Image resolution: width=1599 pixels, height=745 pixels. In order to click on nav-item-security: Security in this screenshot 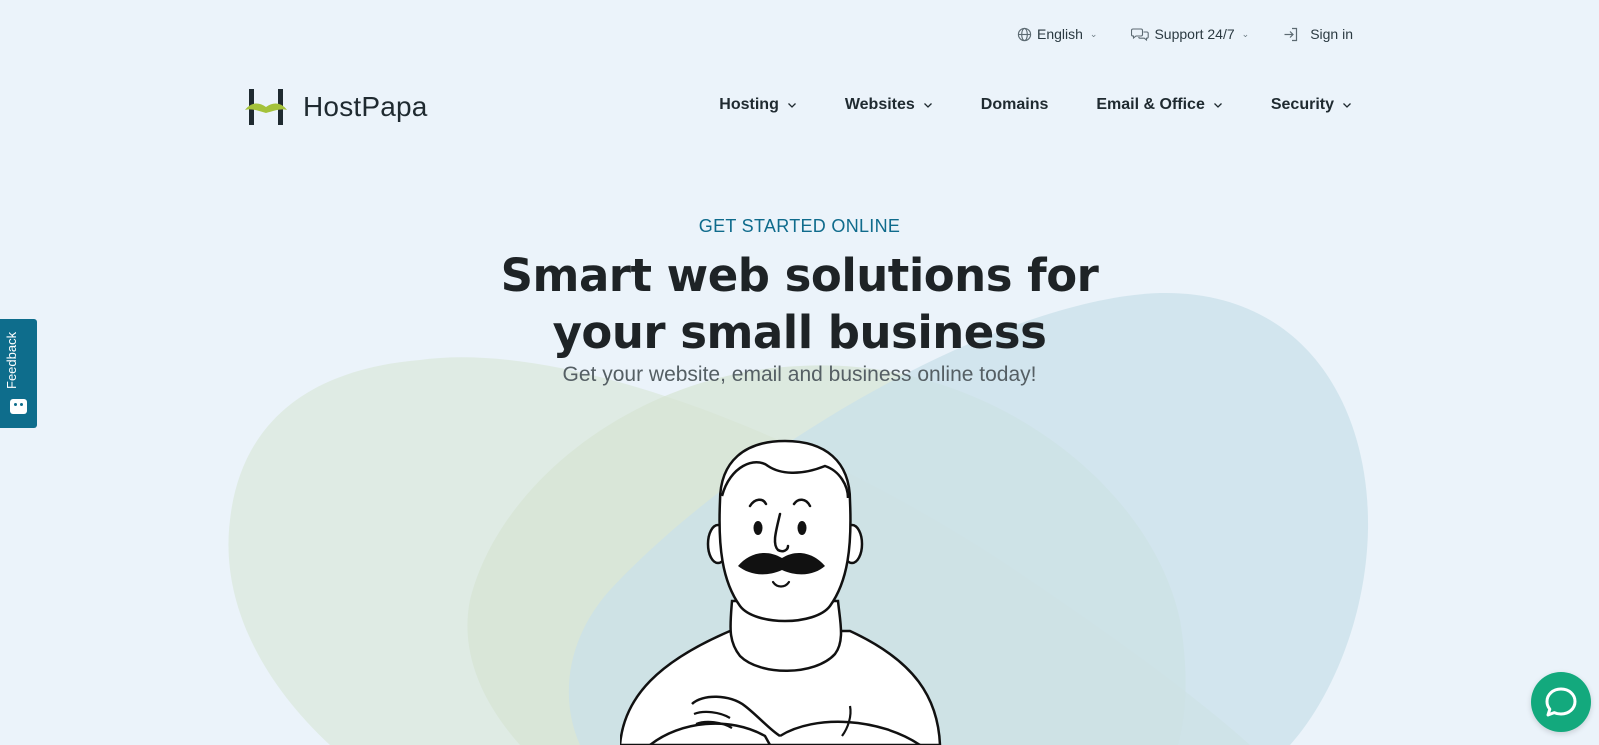, I will do `click(1311, 105)`.